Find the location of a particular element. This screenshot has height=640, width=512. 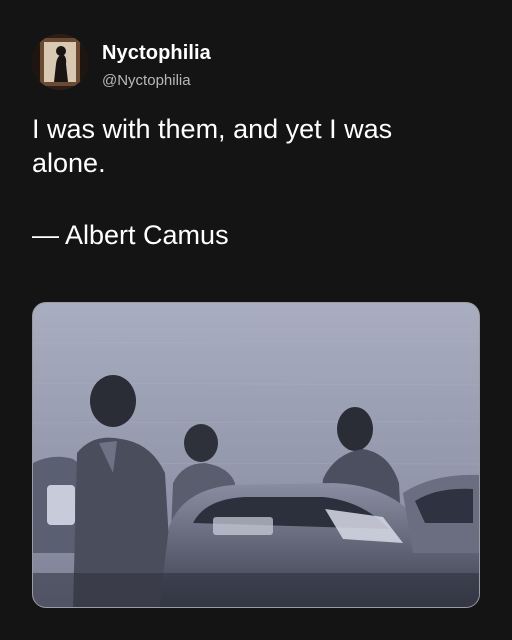

author-handle: @Nyctophilia is located at coordinates (146, 80).